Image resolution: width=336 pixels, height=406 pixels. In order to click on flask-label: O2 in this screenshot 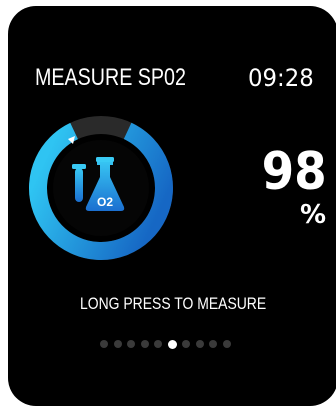, I will do `click(105, 202)`.